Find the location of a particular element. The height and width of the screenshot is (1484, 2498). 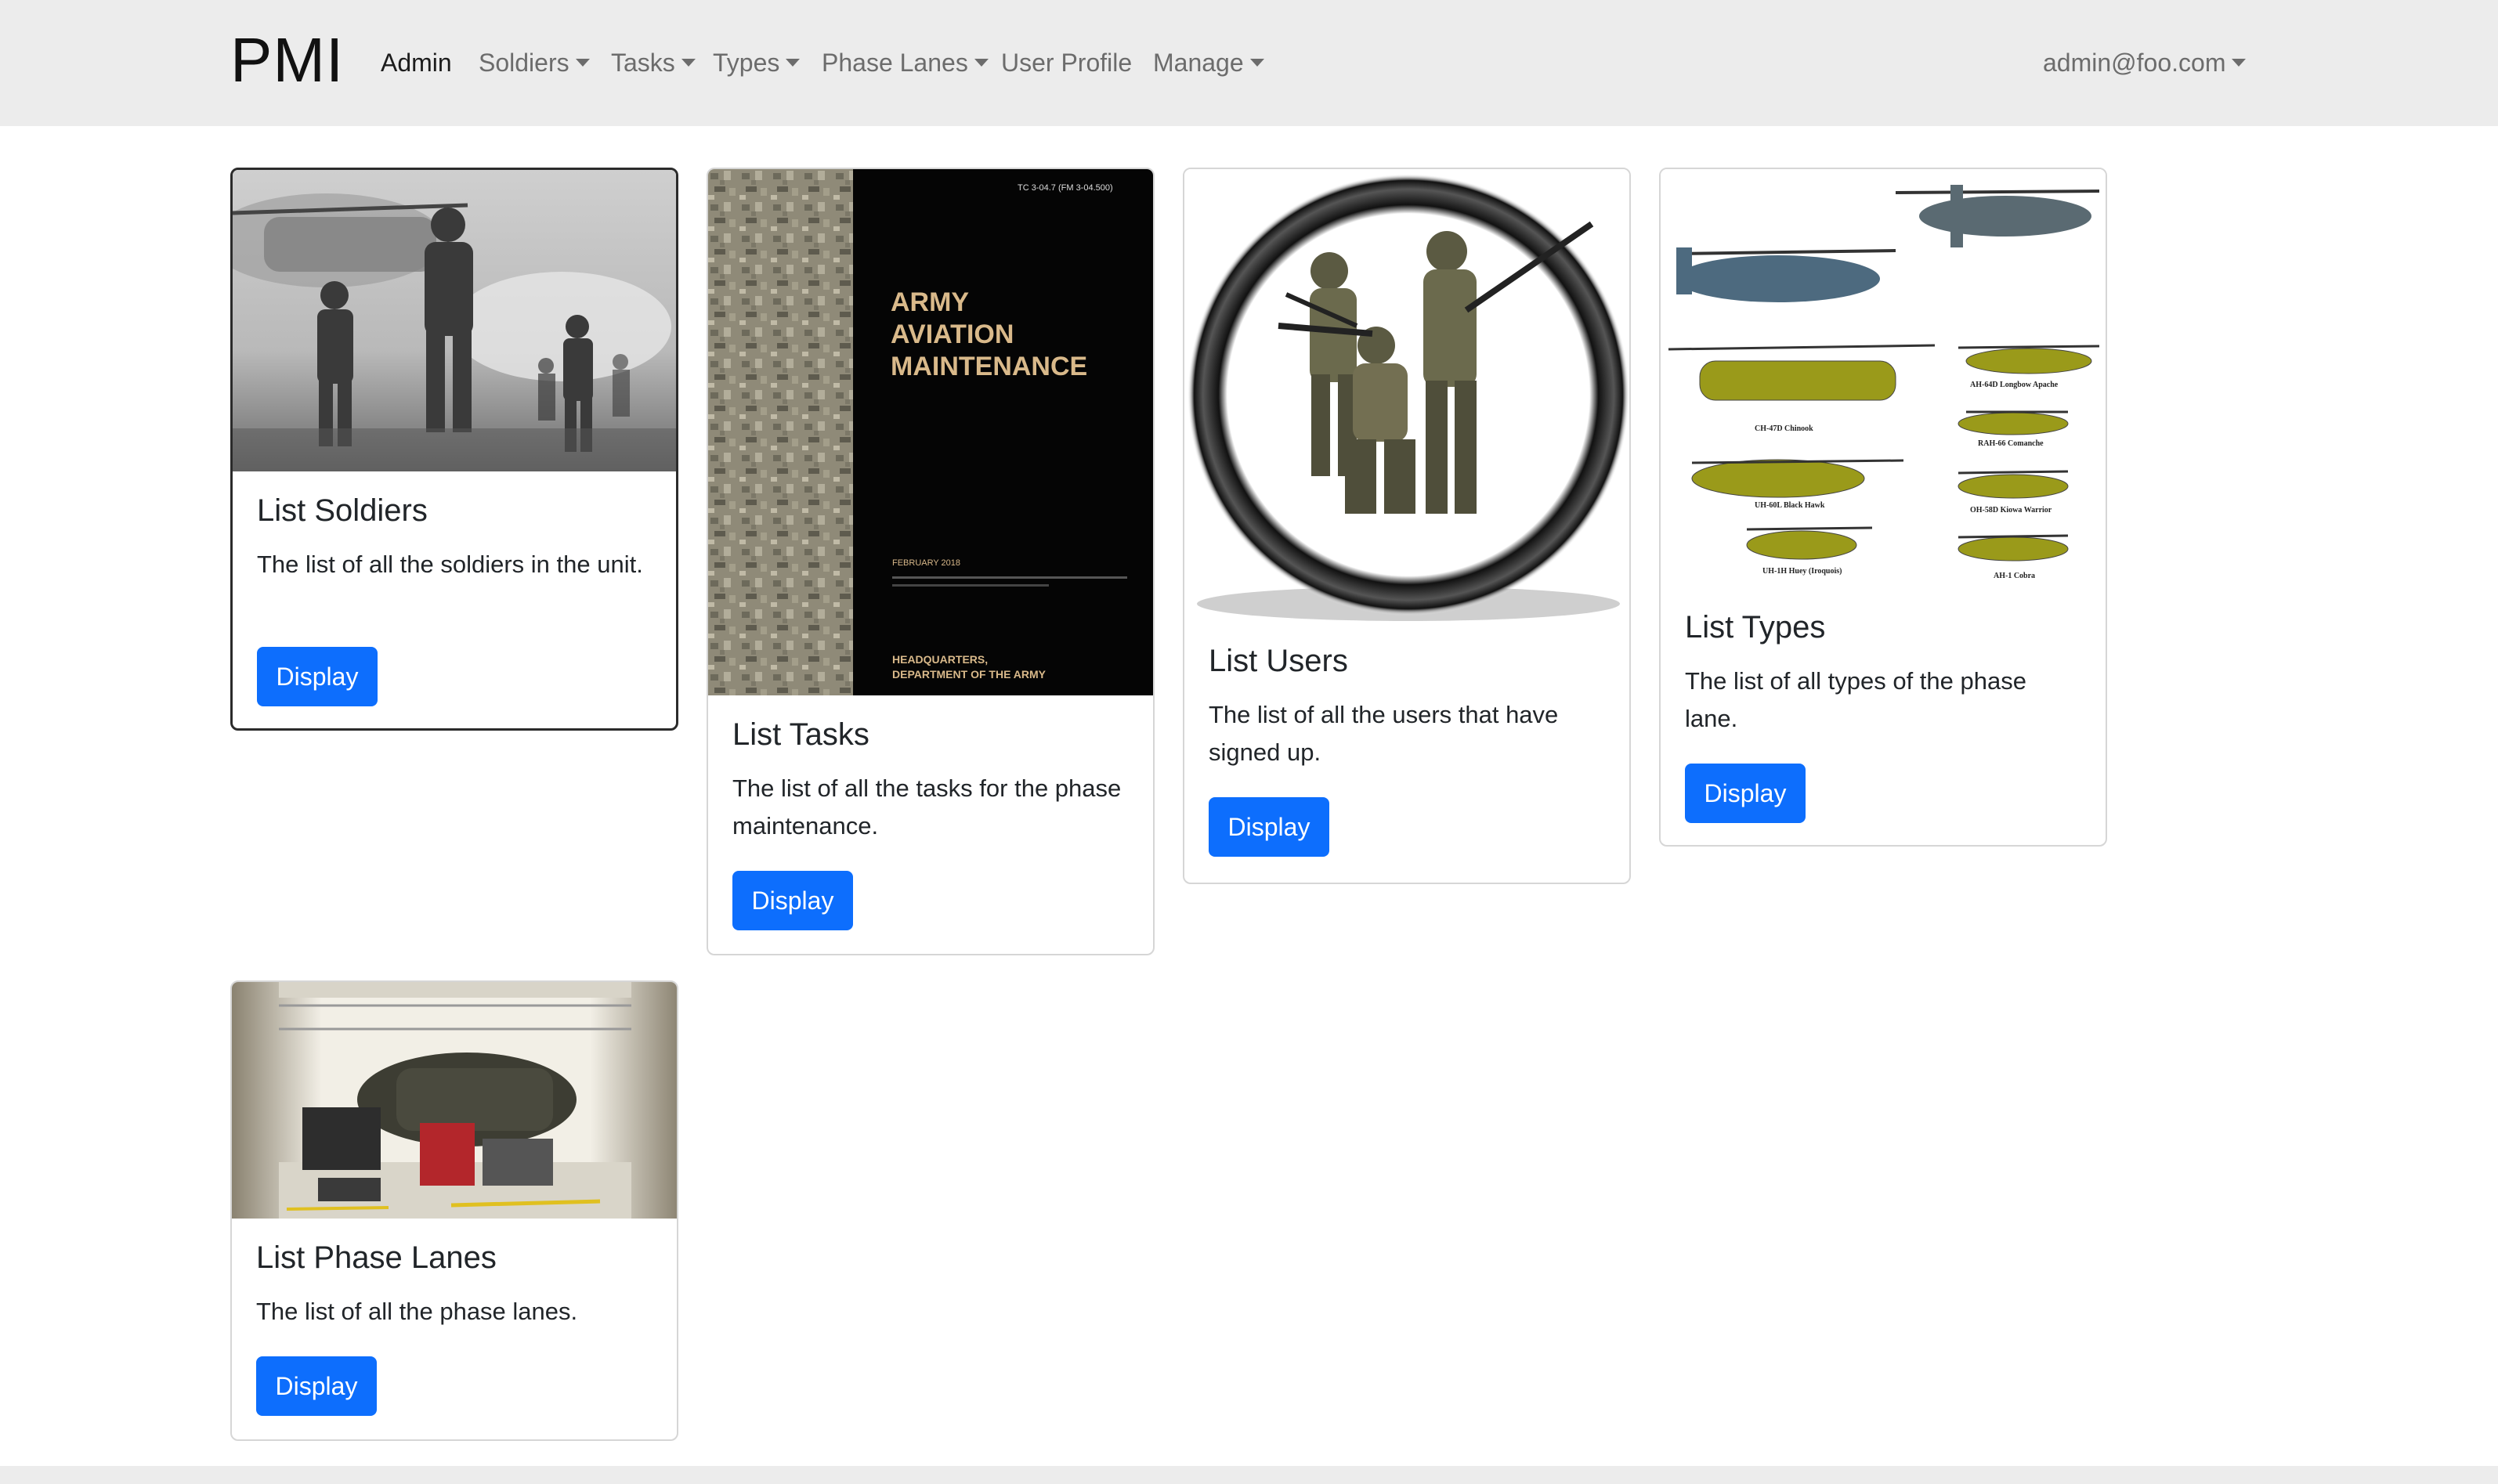

hangar-photo is located at coordinates (454, 1100).